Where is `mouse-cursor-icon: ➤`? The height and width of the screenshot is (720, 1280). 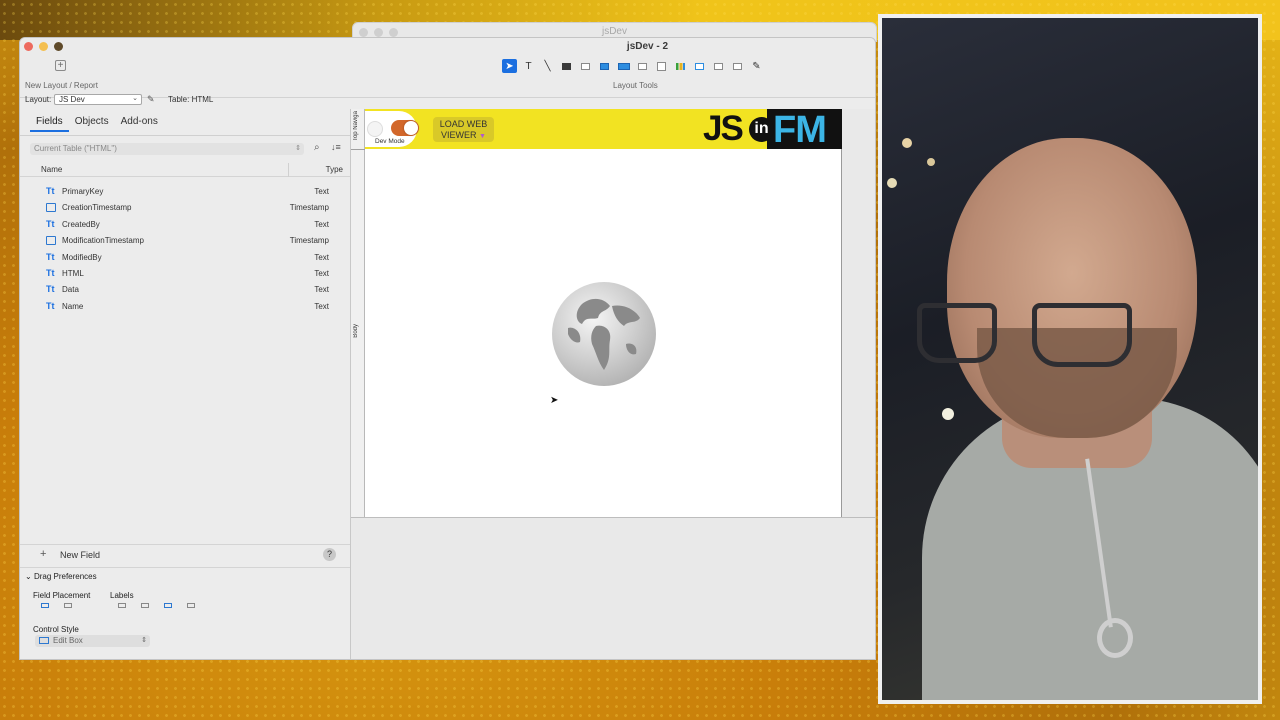 mouse-cursor-icon: ➤ is located at coordinates (554, 400).